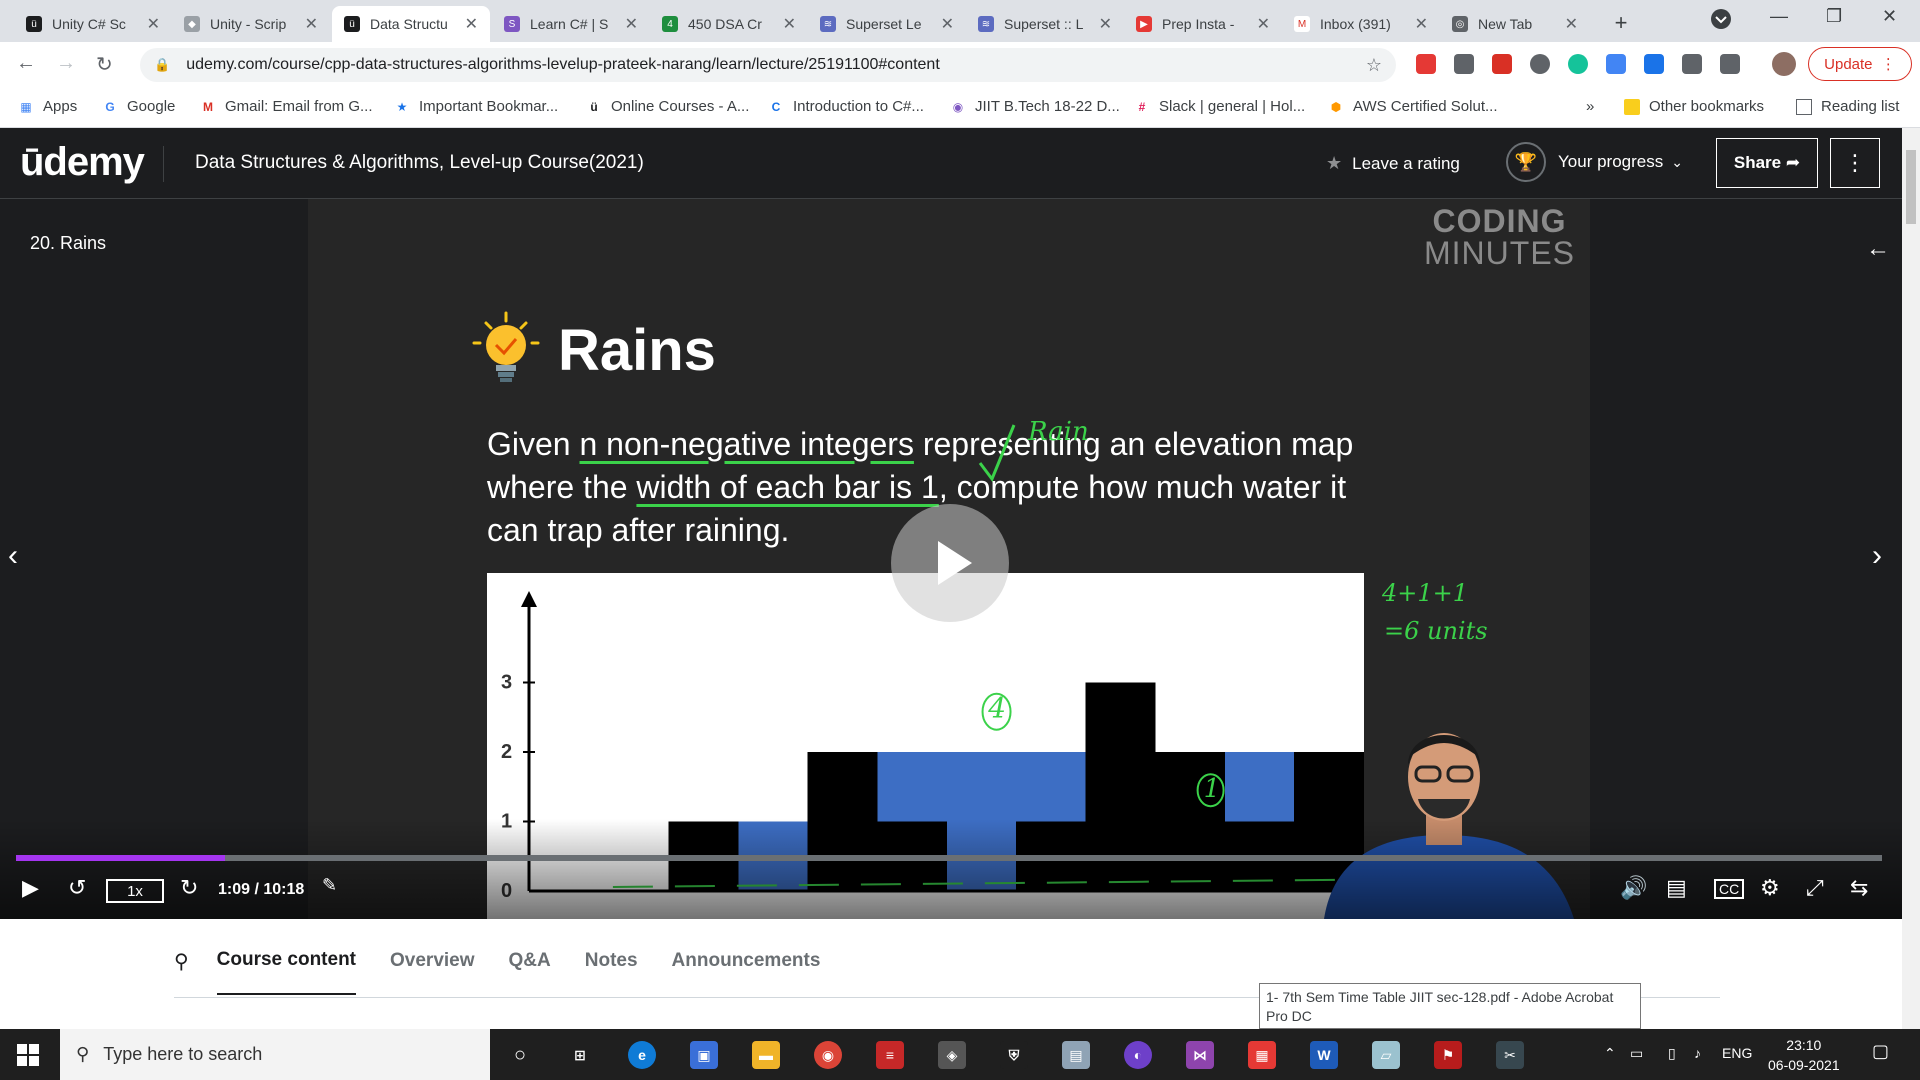 Image resolution: width=1920 pixels, height=1080 pixels. Describe the element at coordinates (286, 972) in the screenshot. I see `tab-course-content: Course content` at that location.